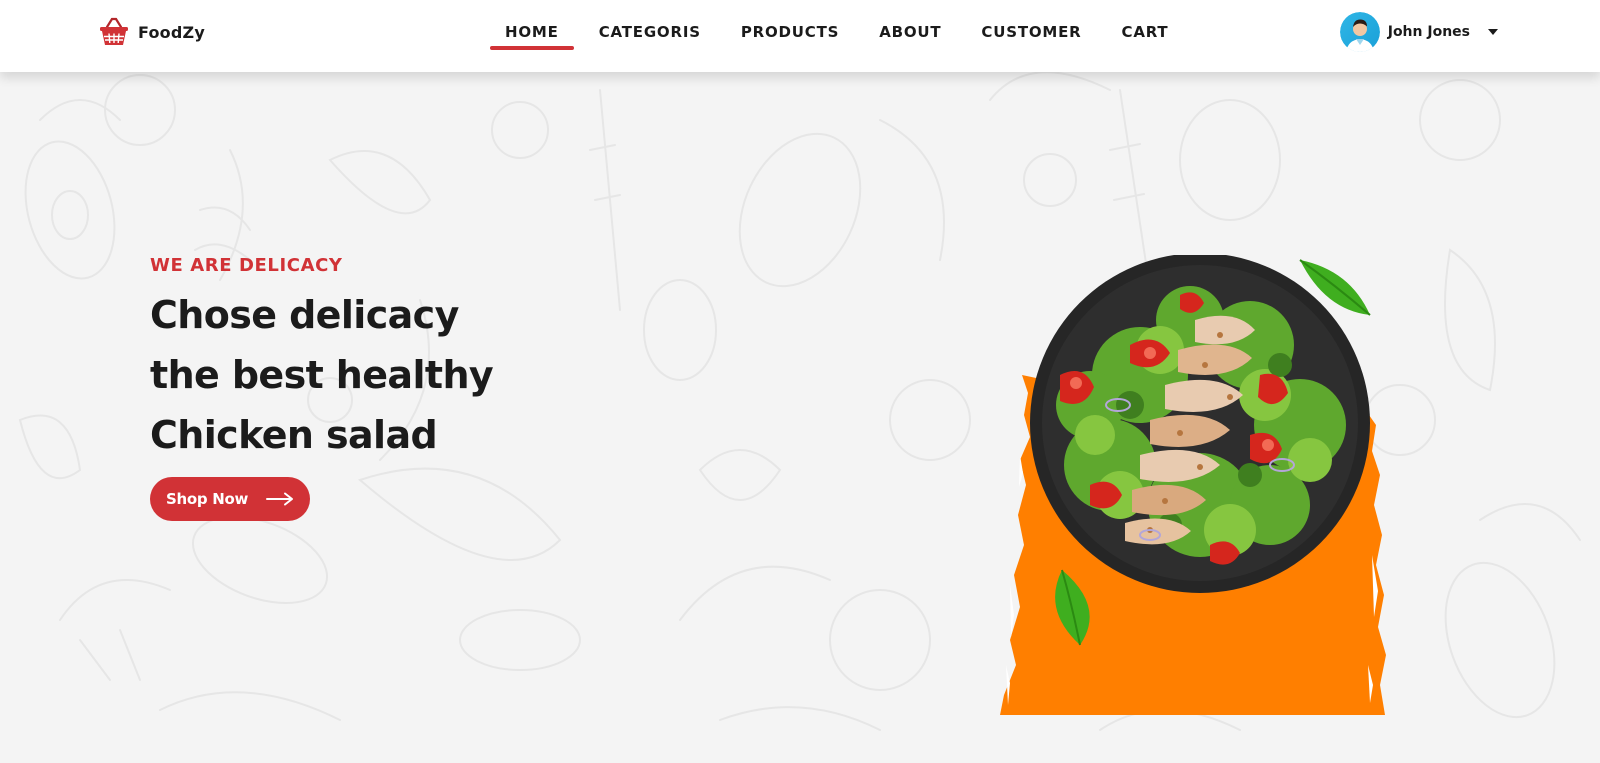 This screenshot has height=763, width=1600. Describe the element at coordinates (1493, 32) in the screenshot. I see `caret-down-icon` at that location.